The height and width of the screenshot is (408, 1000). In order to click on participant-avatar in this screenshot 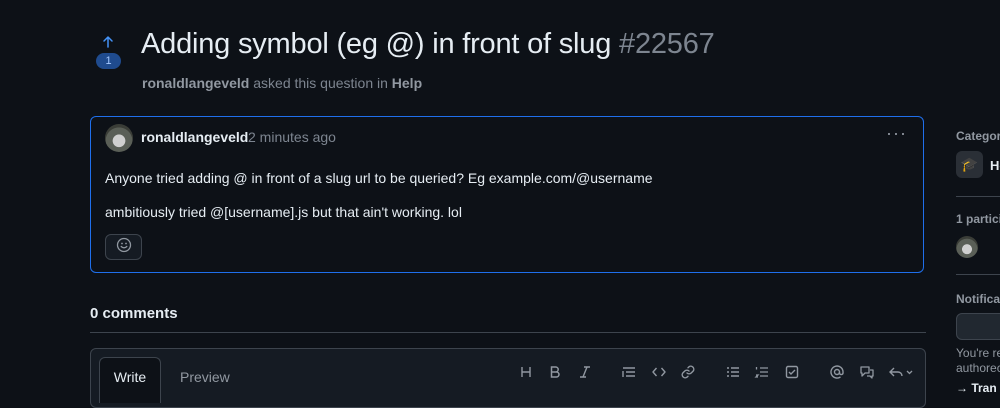, I will do `click(967, 247)`.